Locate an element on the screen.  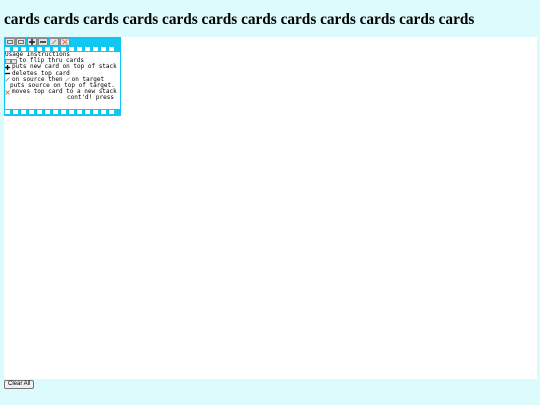
pencil-icon is located at coordinates (54, 42).